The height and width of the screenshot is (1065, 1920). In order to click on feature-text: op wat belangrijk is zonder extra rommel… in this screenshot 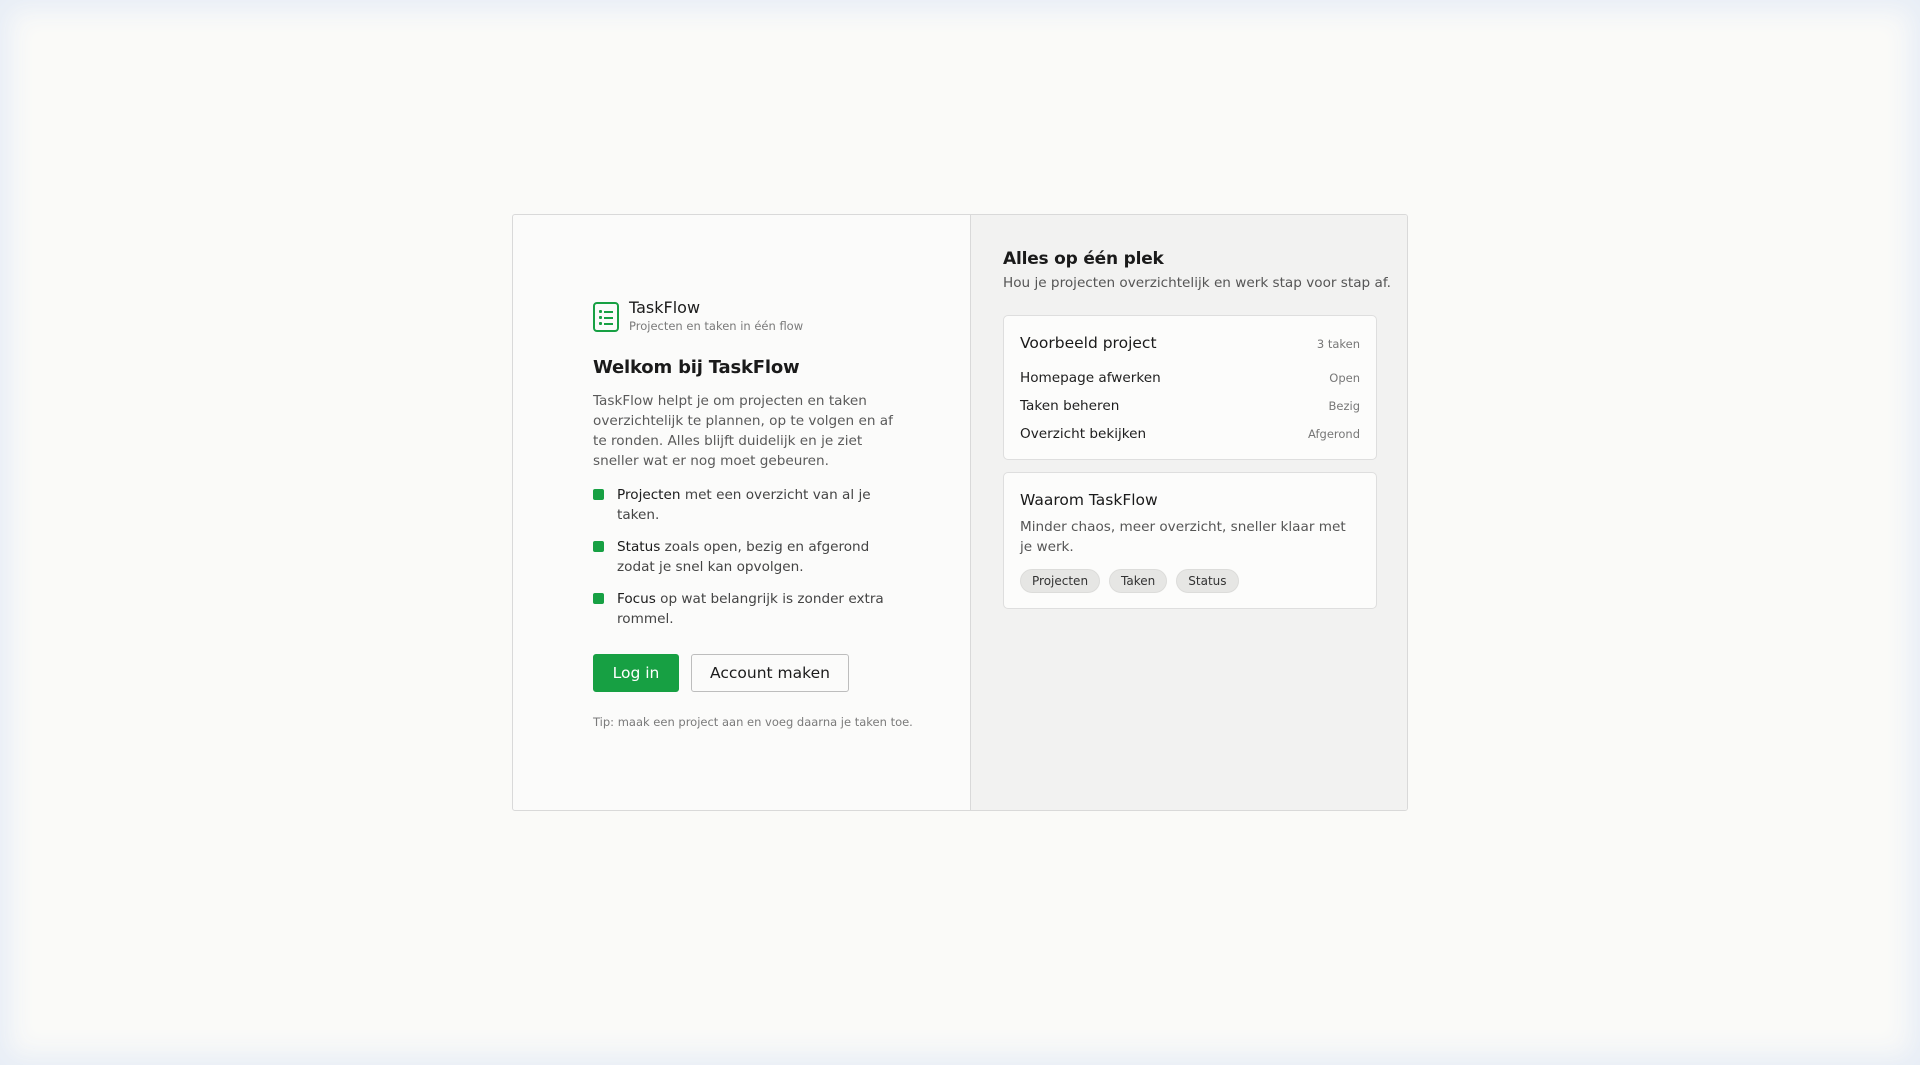, I will do `click(750, 609)`.